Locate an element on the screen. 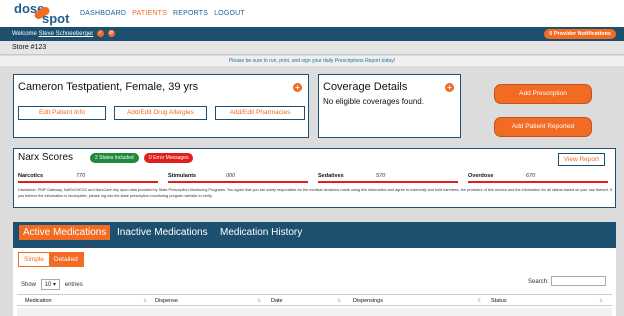 The width and height of the screenshot is (624, 316). provider-notifications-button: 0 Provider Notifications is located at coordinates (580, 34).